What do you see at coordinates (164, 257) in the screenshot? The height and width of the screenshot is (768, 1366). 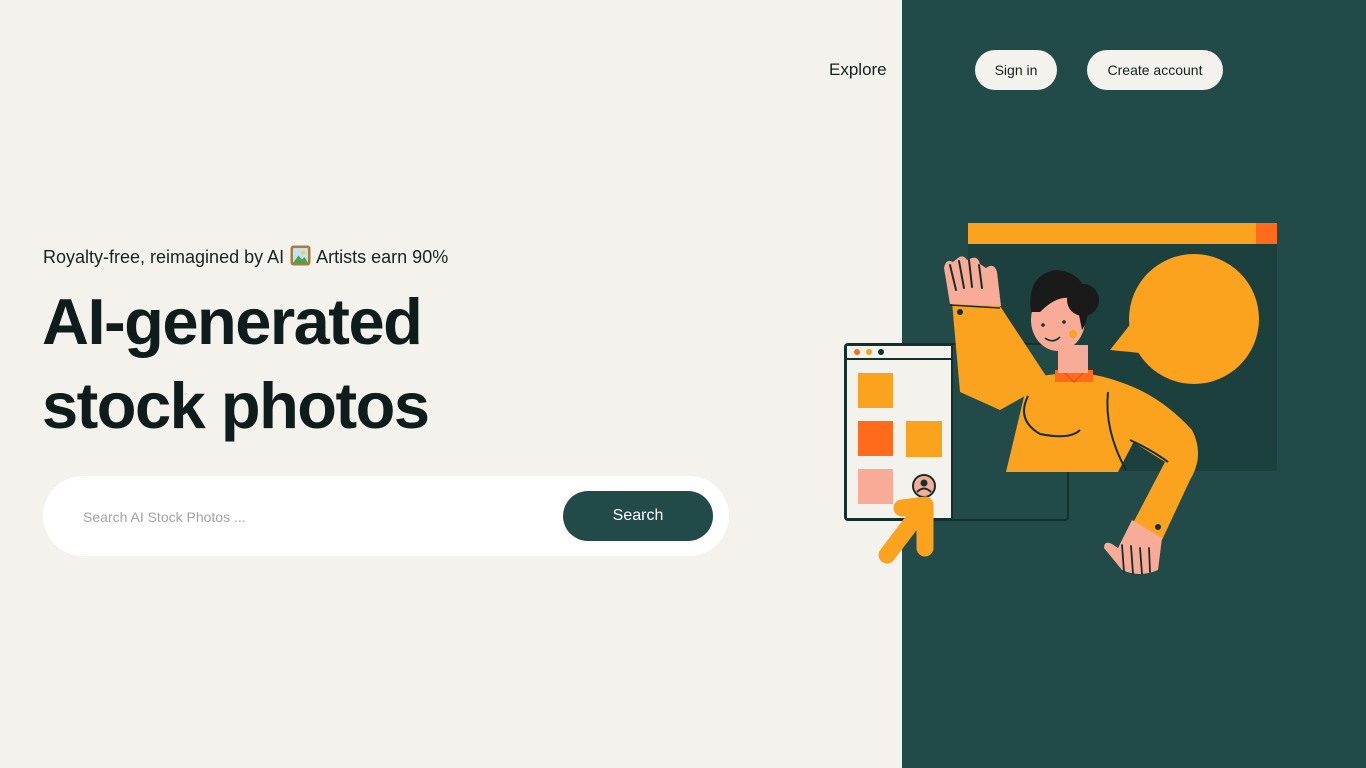 I see `tagline-text-start: Royalty-free, reimagined by AI` at bounding box center [164, 257].